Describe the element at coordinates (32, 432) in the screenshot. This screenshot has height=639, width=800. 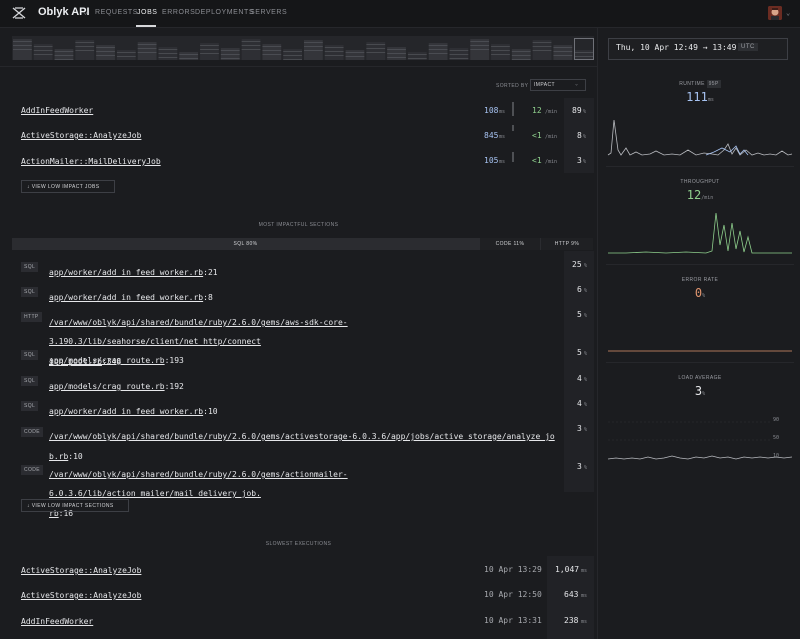
I see `section-tag: CODE` at that location.